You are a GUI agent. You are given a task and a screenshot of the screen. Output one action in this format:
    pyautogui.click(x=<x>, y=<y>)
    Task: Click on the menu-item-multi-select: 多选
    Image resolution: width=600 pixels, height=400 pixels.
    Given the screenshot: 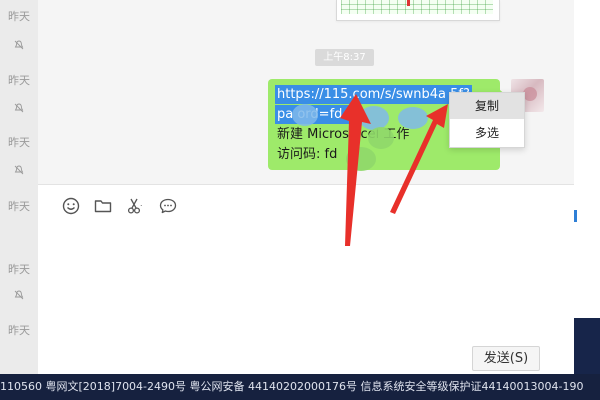 What is the action you would take?
    pyautogui.click(x=487, y=133)
    